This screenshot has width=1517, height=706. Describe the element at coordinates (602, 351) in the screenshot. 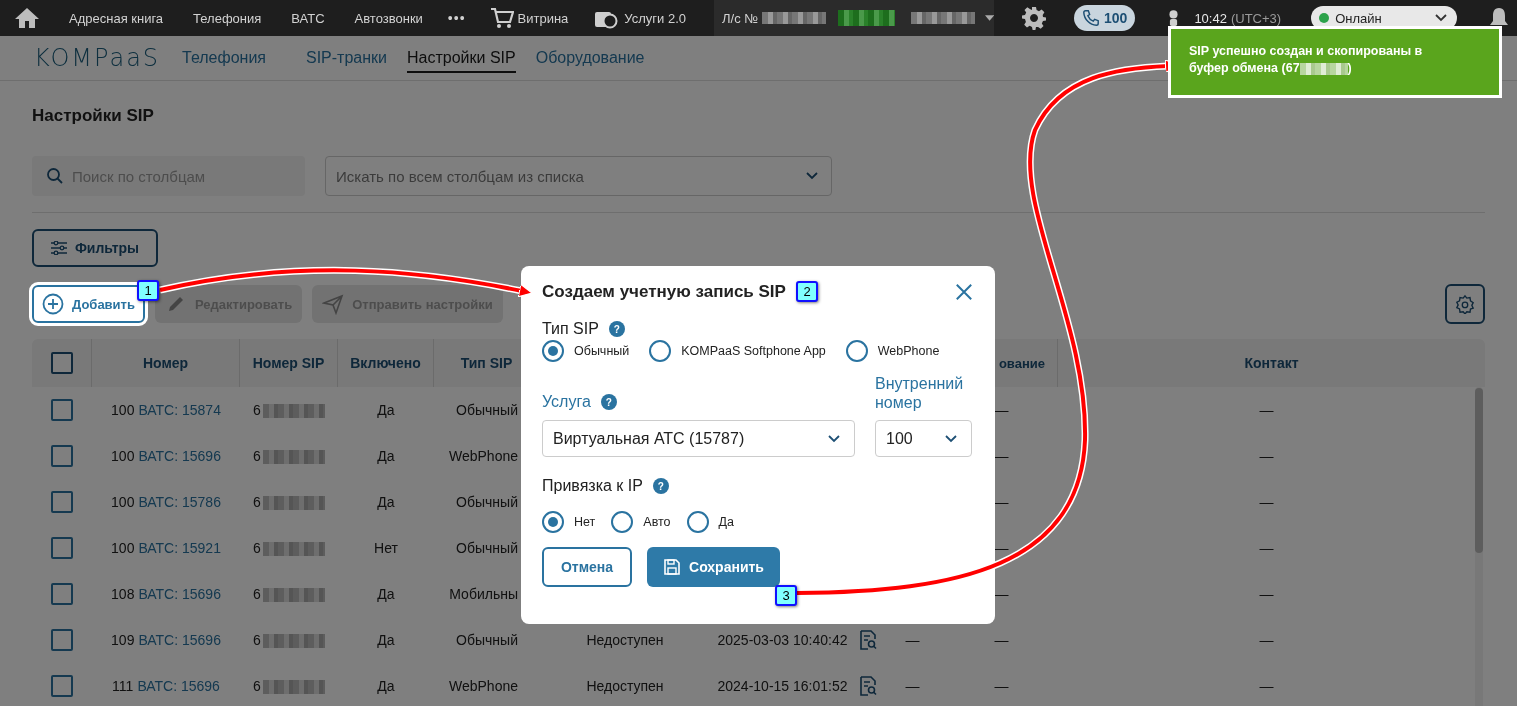

I see `radio-label: Обычный` at that location.